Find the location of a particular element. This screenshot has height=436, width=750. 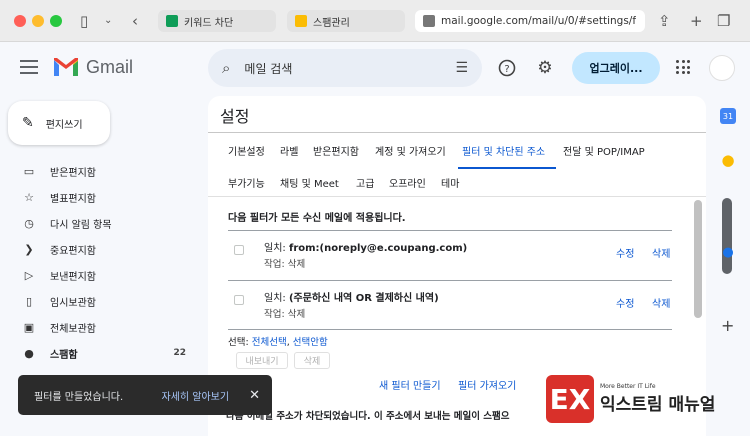

search-options-icon: ☰ is located at coordinates (461, 68).